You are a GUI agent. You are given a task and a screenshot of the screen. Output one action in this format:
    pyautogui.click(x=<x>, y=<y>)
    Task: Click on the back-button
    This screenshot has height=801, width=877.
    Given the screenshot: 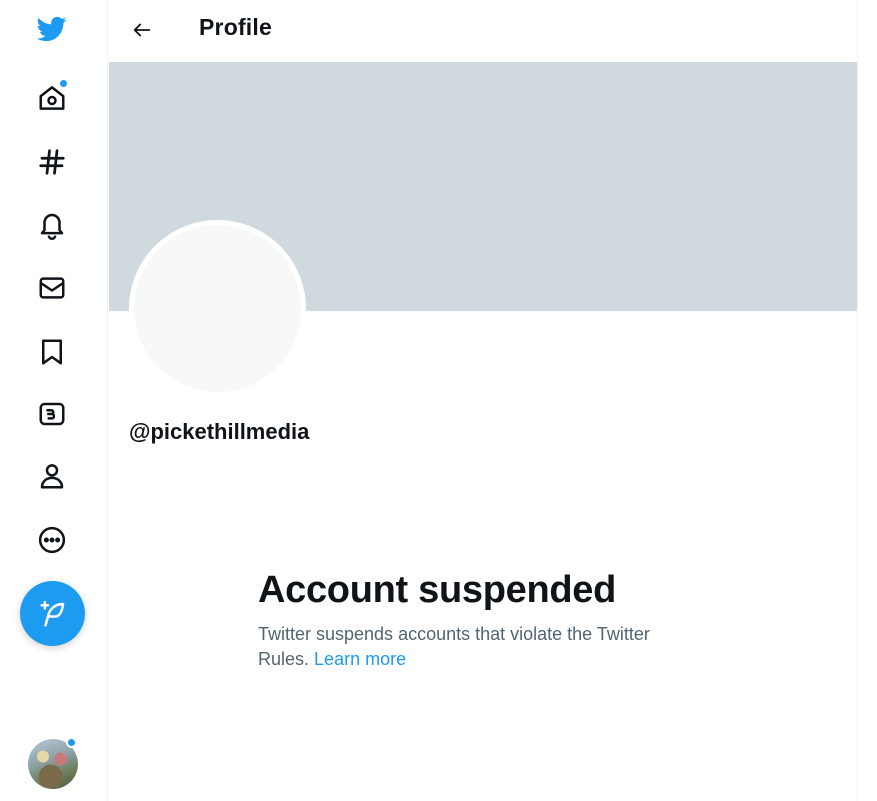 What is the action you would take?
    pyautogui.click(x=142, y=30)
    